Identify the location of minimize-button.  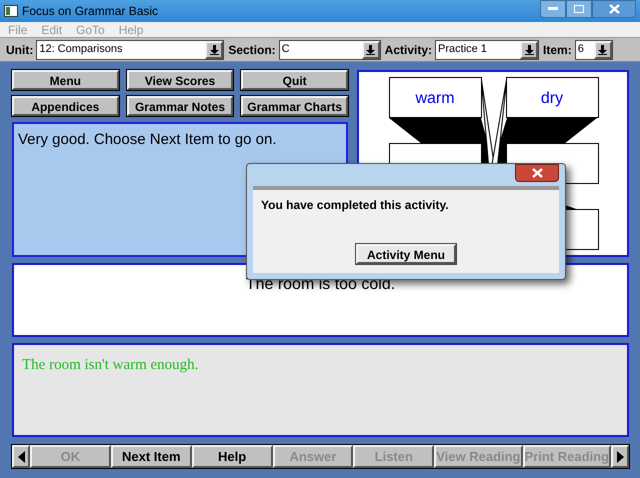
(553, 9).